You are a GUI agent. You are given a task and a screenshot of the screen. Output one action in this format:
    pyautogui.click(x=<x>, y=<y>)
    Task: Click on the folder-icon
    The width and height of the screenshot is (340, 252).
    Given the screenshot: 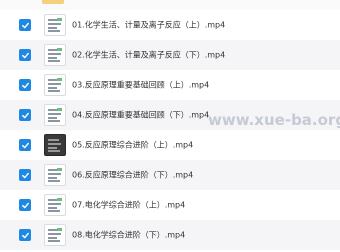 What is the action you would take?
    pyautogui.click(x=53, y=2)
    